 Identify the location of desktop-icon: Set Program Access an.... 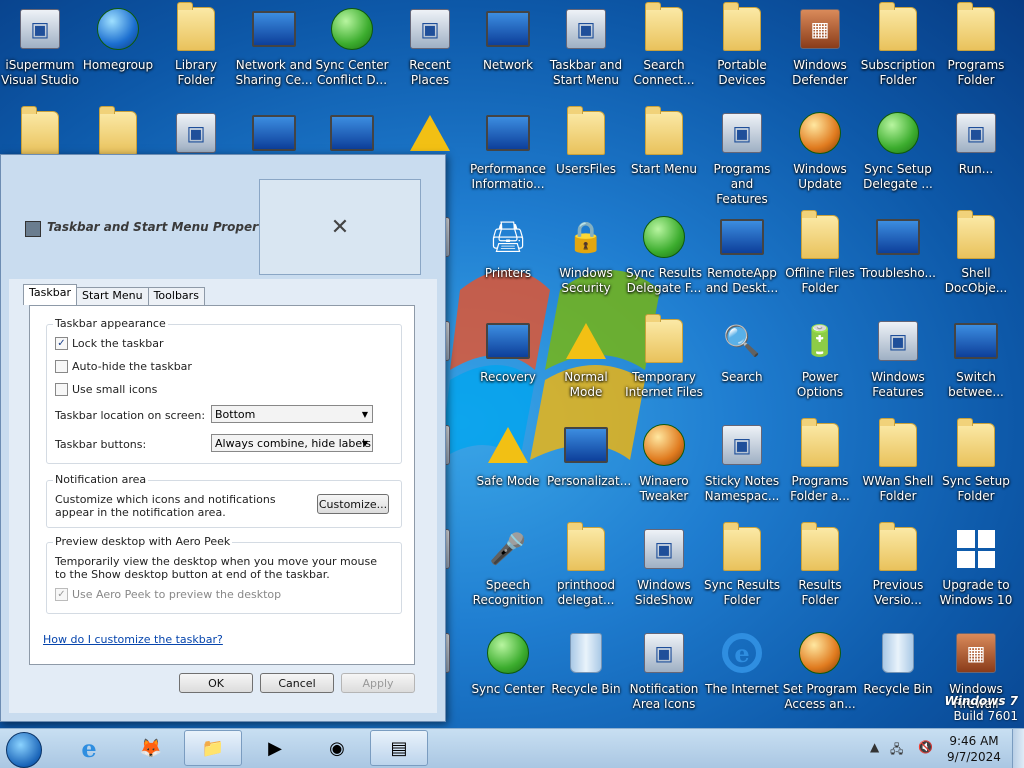
(820, 678).